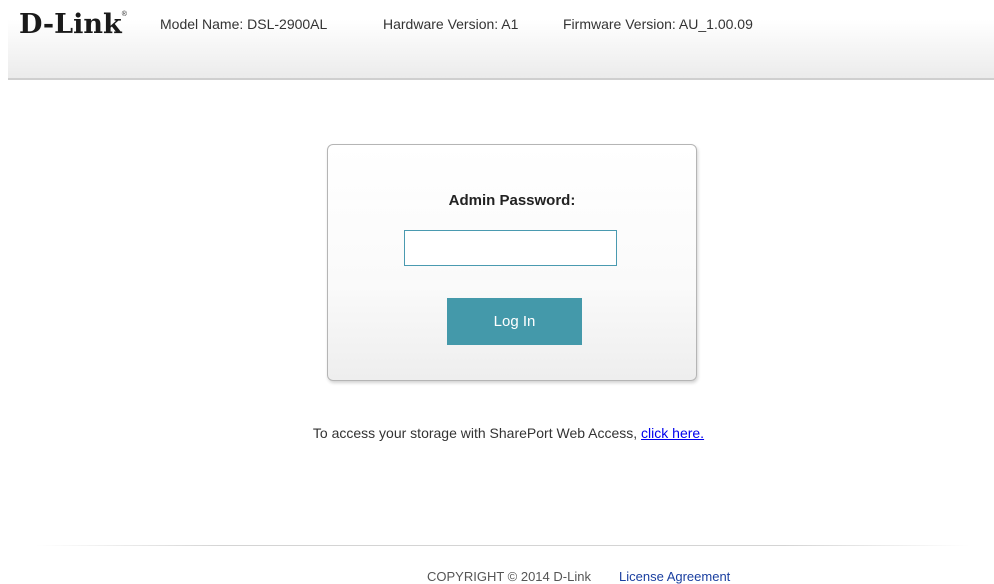 The image size is (994, 584). I want to click on registered-mark: ®, so click(124, 14).